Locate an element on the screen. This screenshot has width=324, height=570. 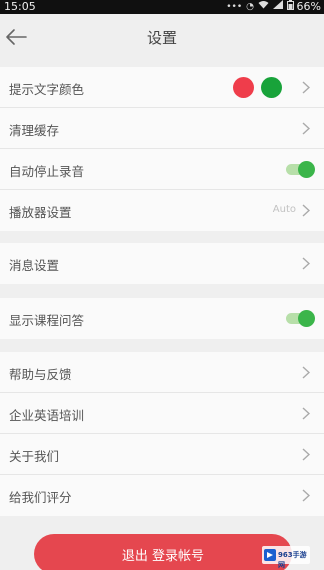
color-option-red is located at coordinates (243, 87).